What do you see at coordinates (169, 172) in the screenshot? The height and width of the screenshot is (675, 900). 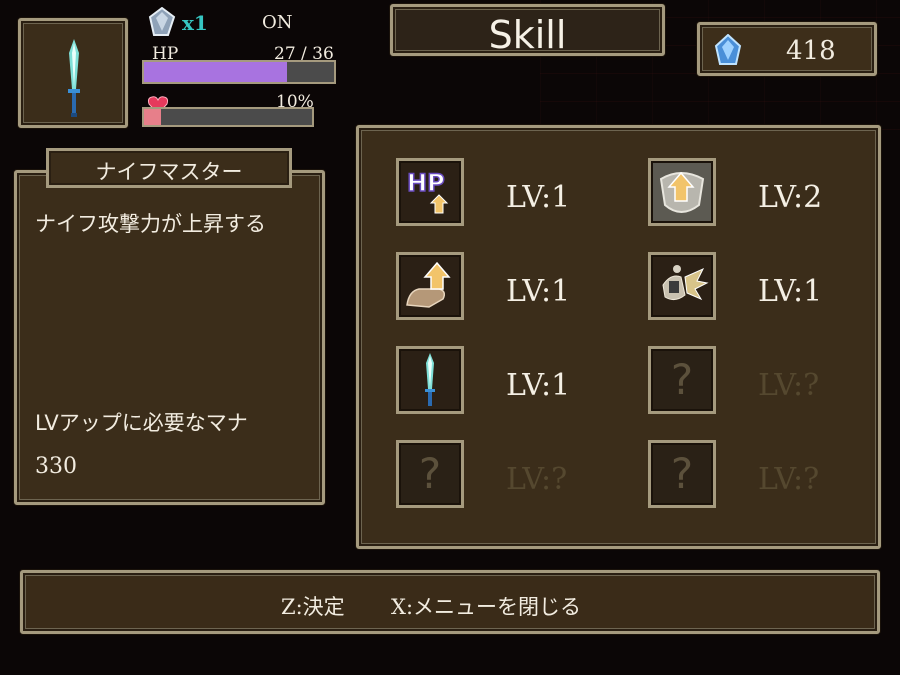 I see `skill-name: ナイフマスター` at bounding box center [169, 172].